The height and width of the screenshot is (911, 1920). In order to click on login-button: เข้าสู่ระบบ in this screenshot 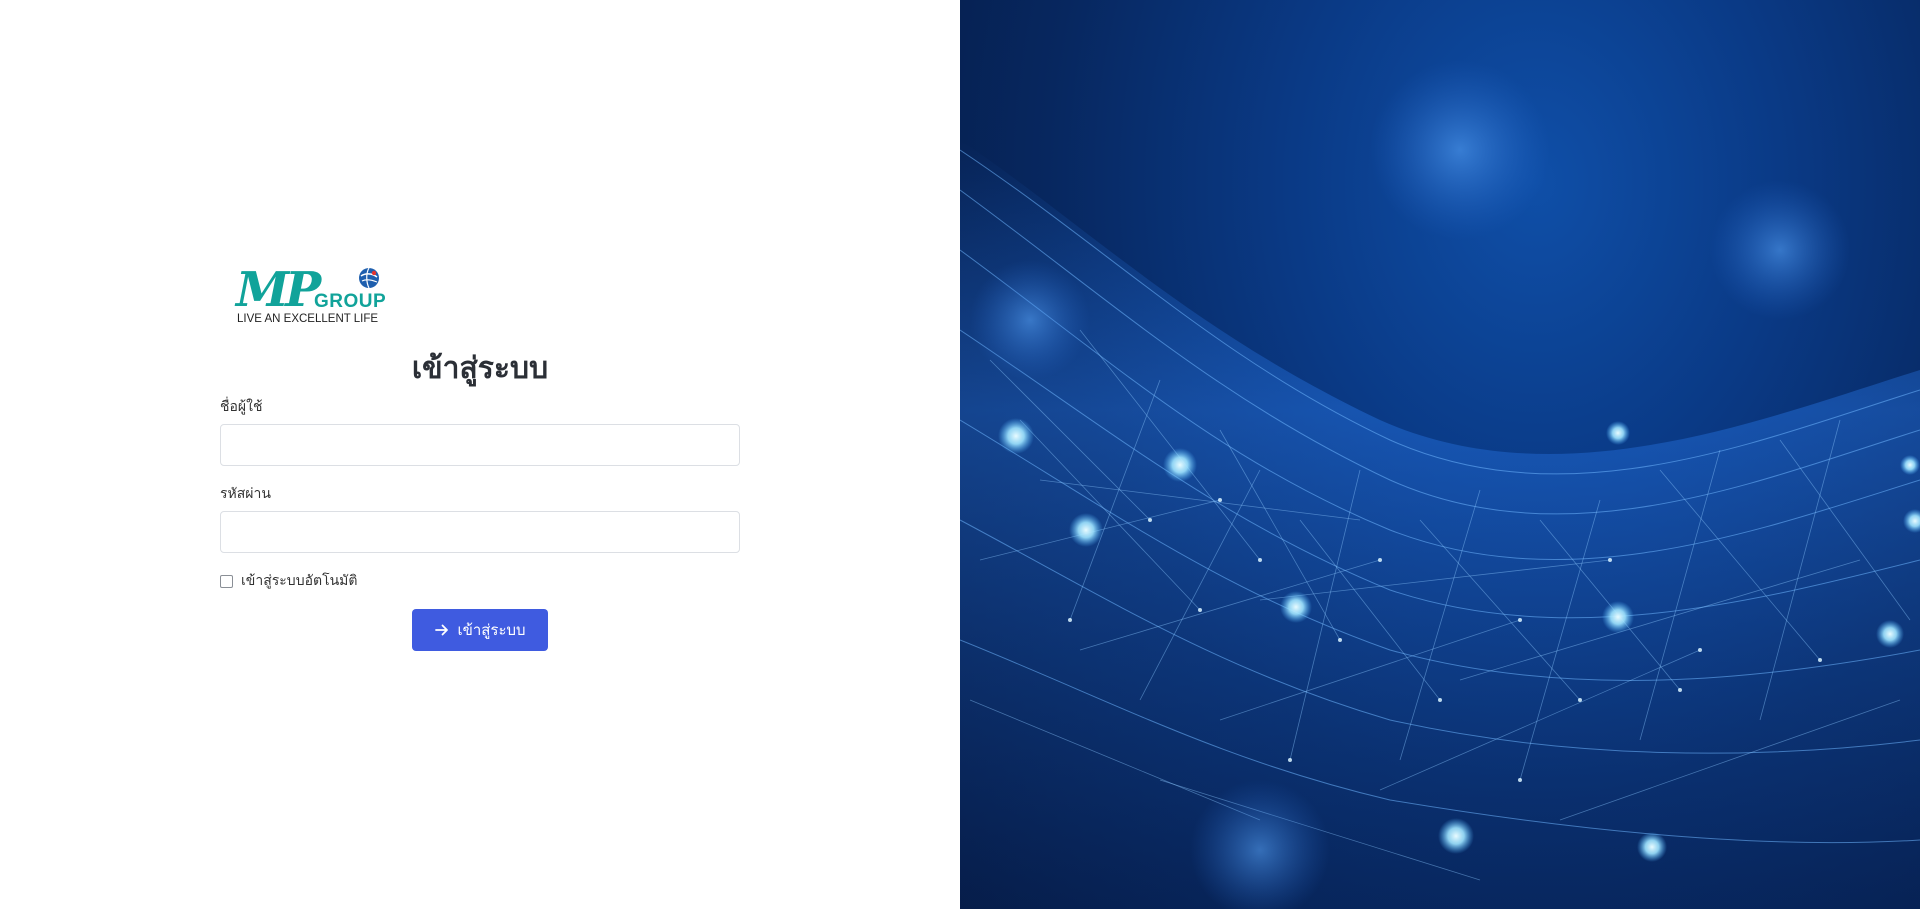, I will do `click(480, 630)`.